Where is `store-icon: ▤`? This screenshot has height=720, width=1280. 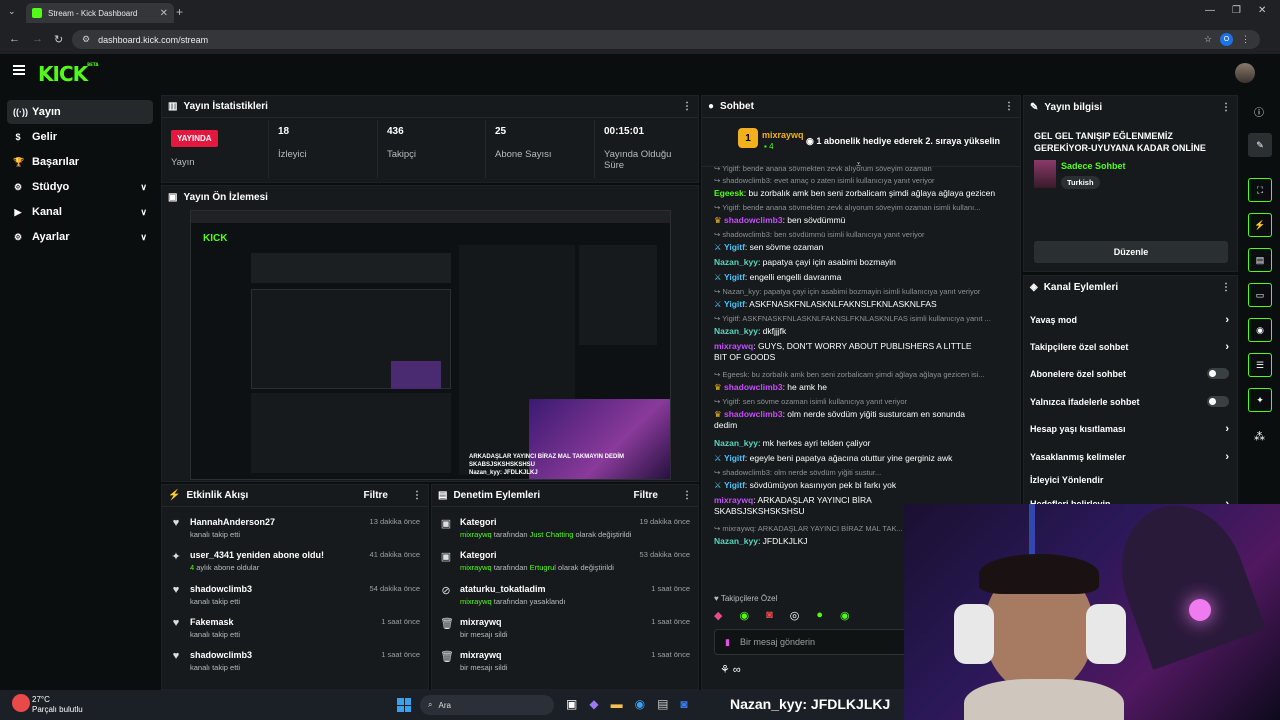 store-icon: ▤ is located at coordinates (662, 704).